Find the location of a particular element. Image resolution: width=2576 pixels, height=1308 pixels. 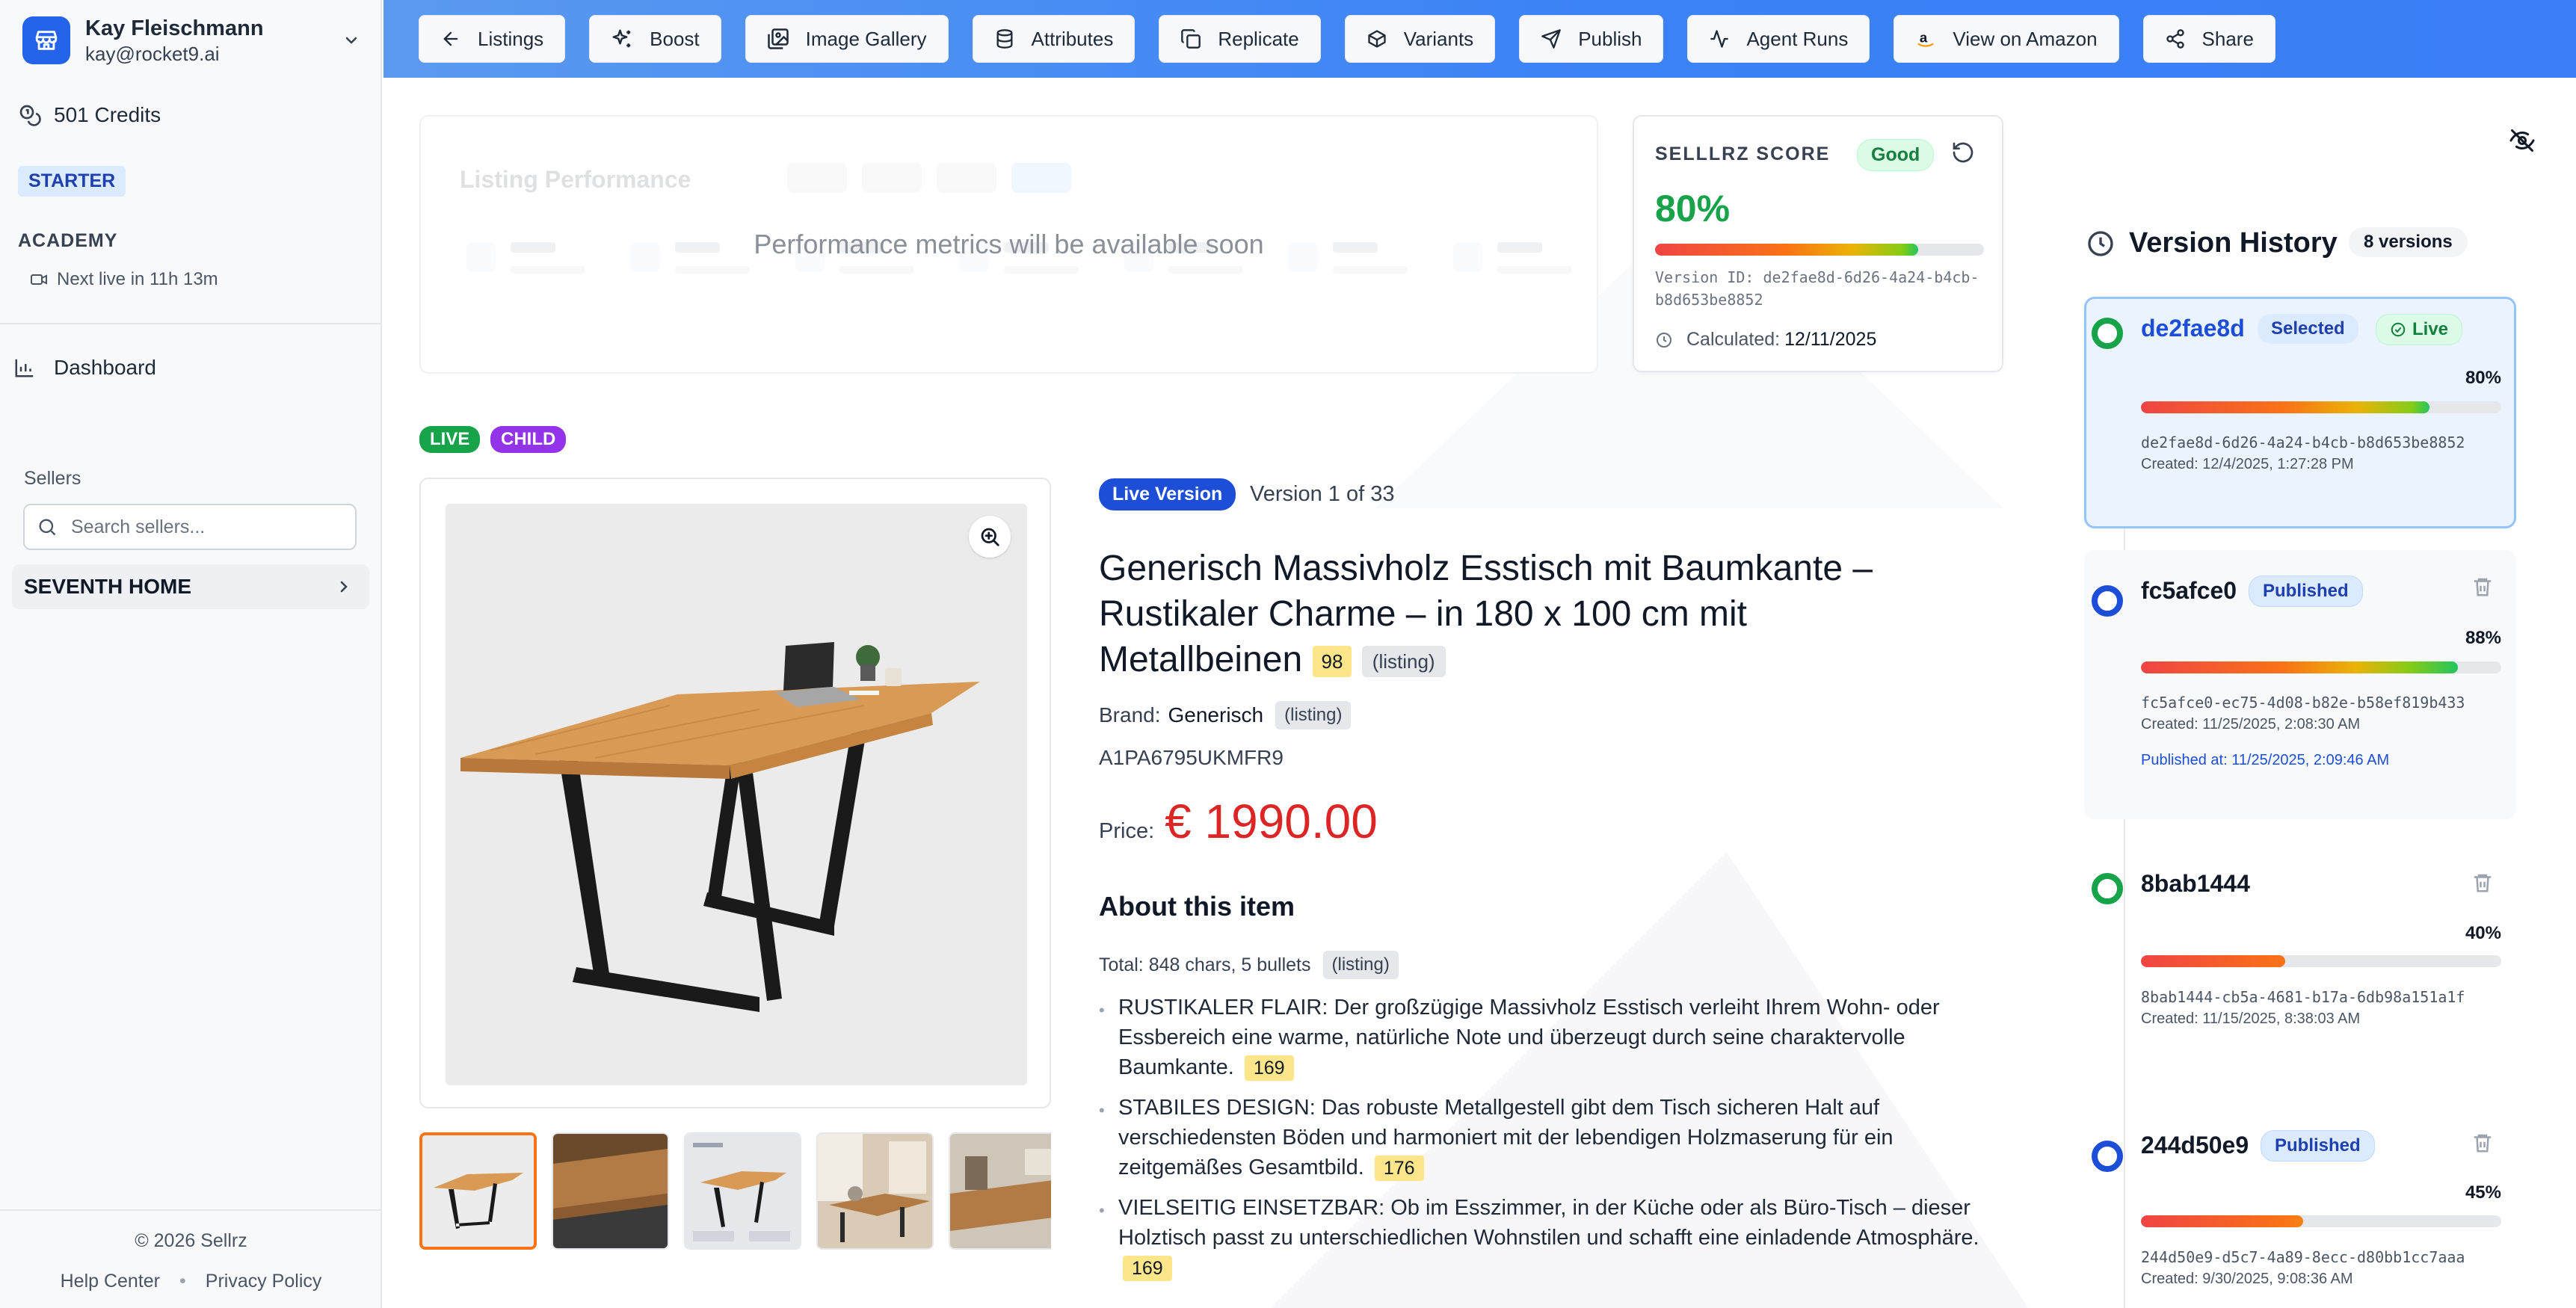

search-icon is located at coordinates (47, 527).